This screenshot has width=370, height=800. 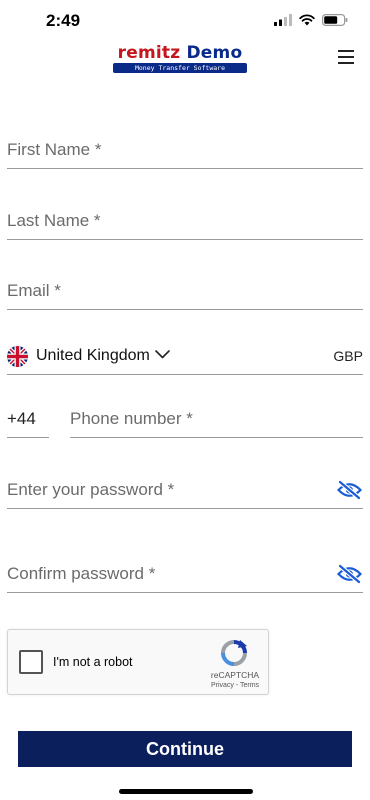 What do you see at coordinates (235, 675) in the screenshot?
I see `recaptcha-brand: reCAPTCHA` at bounding box center [235, 675].